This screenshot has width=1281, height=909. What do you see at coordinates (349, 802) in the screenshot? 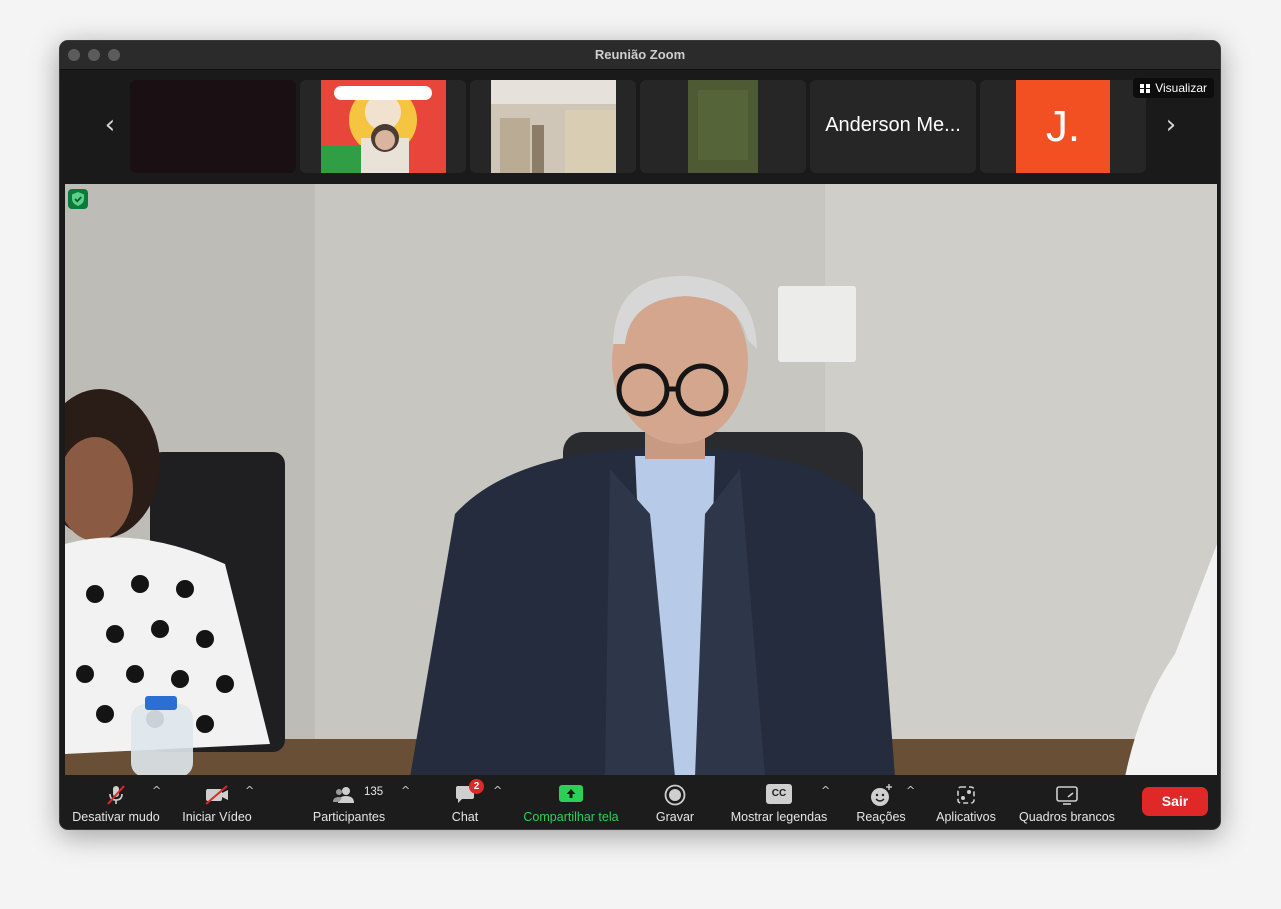
I see `participants-button: 135 Participantes` at bounding box center [349, 802].